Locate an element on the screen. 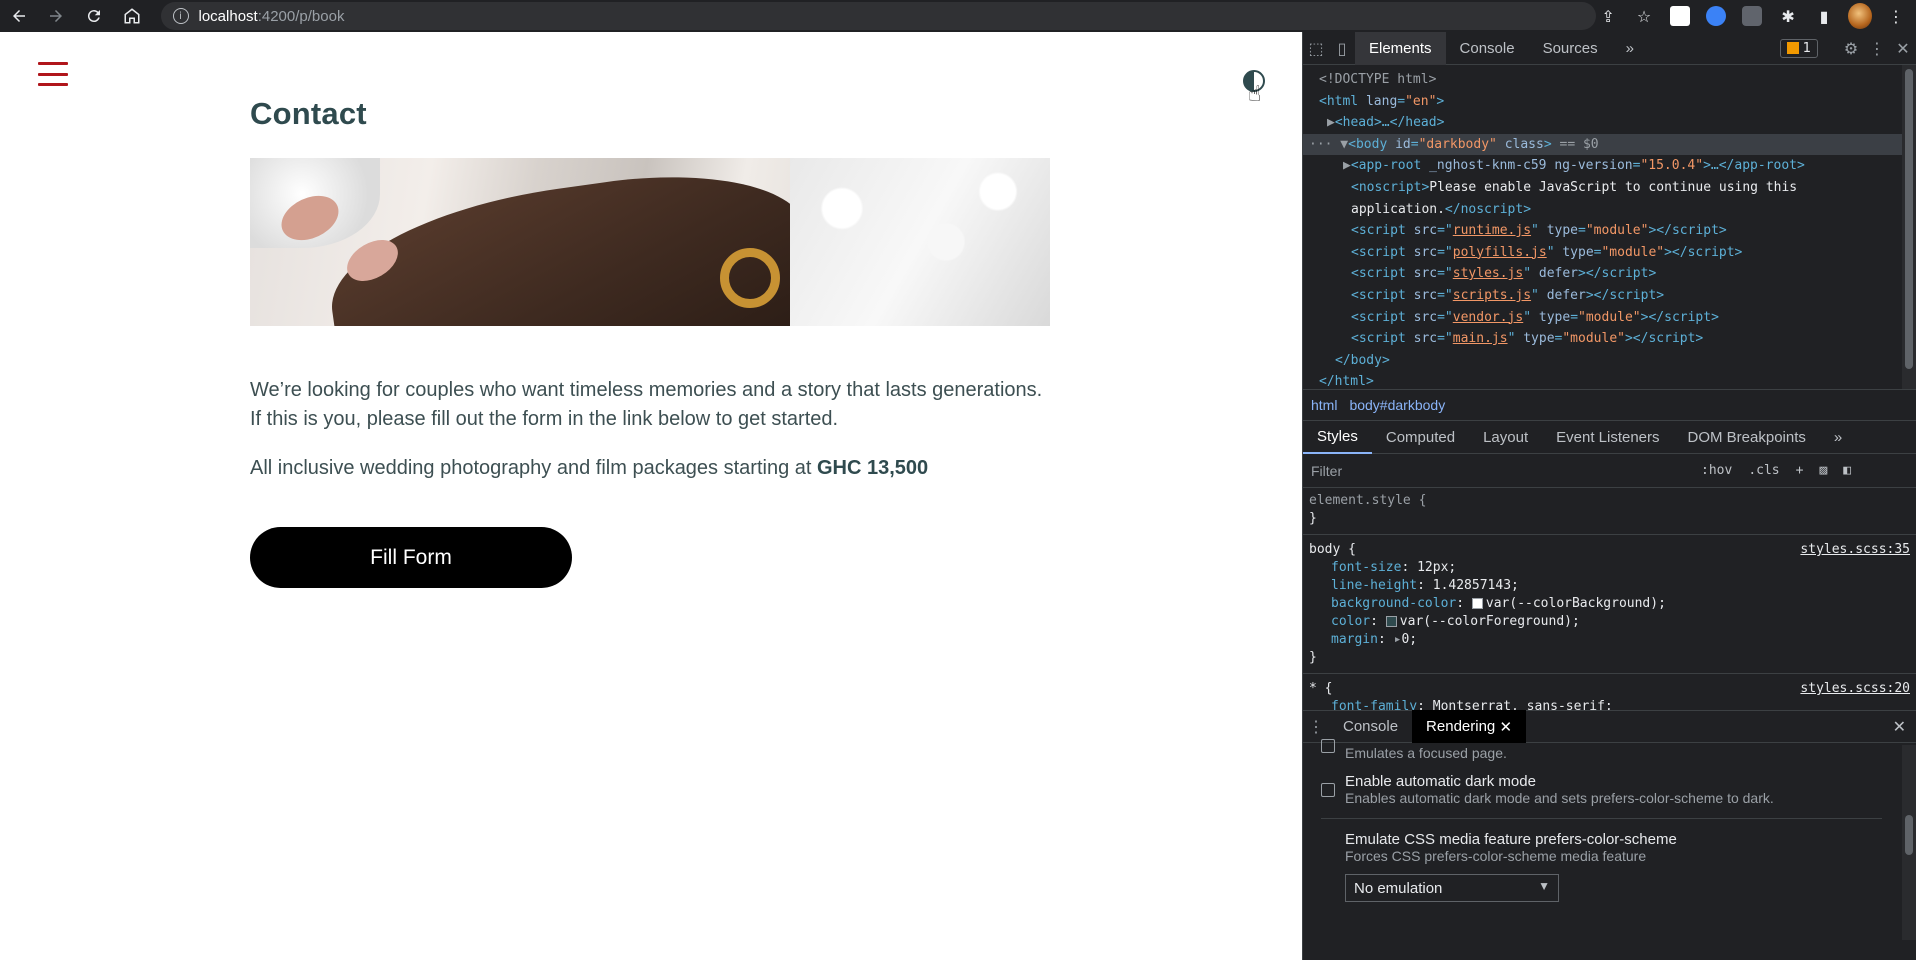  dom-node: application.</noscript> is located at coordinates (1609, 210).